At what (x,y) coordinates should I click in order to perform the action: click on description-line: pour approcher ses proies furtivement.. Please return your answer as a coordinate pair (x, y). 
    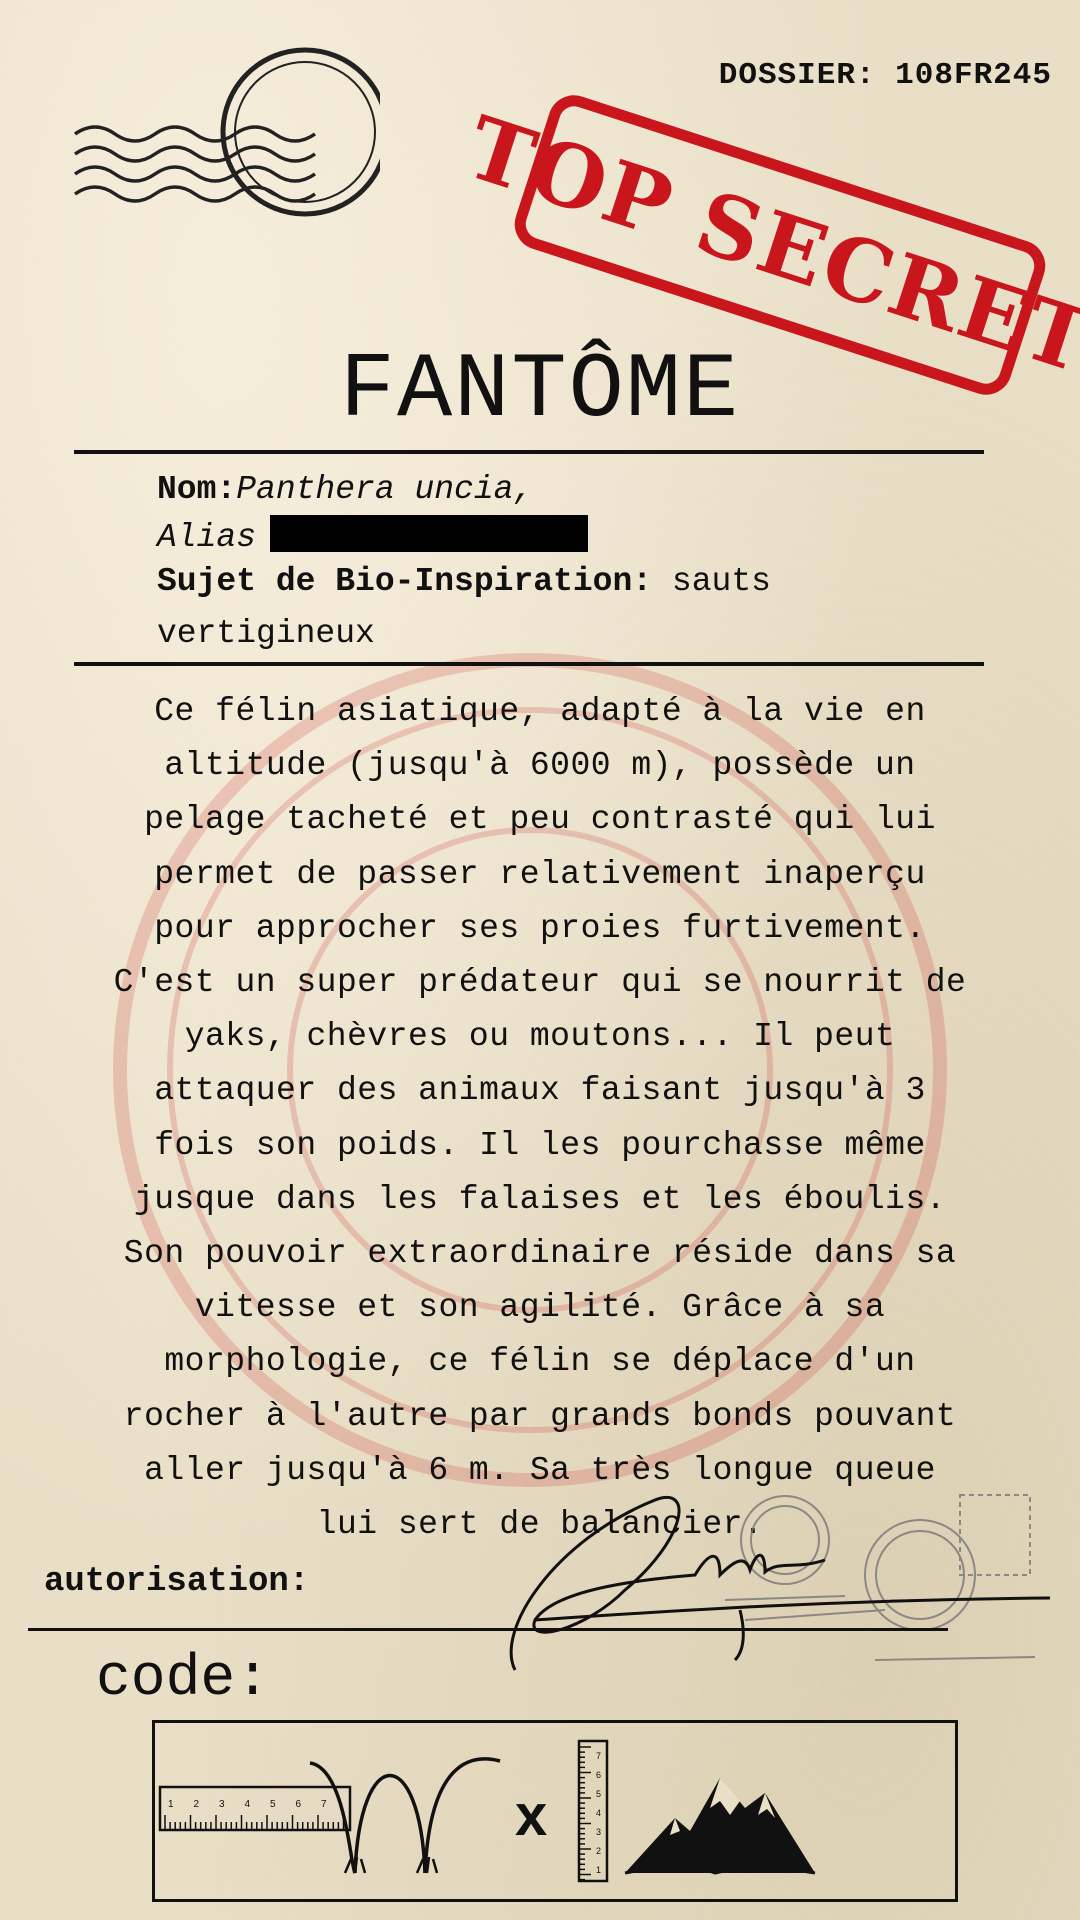
    Looking at the image, I should click on (540, 928).